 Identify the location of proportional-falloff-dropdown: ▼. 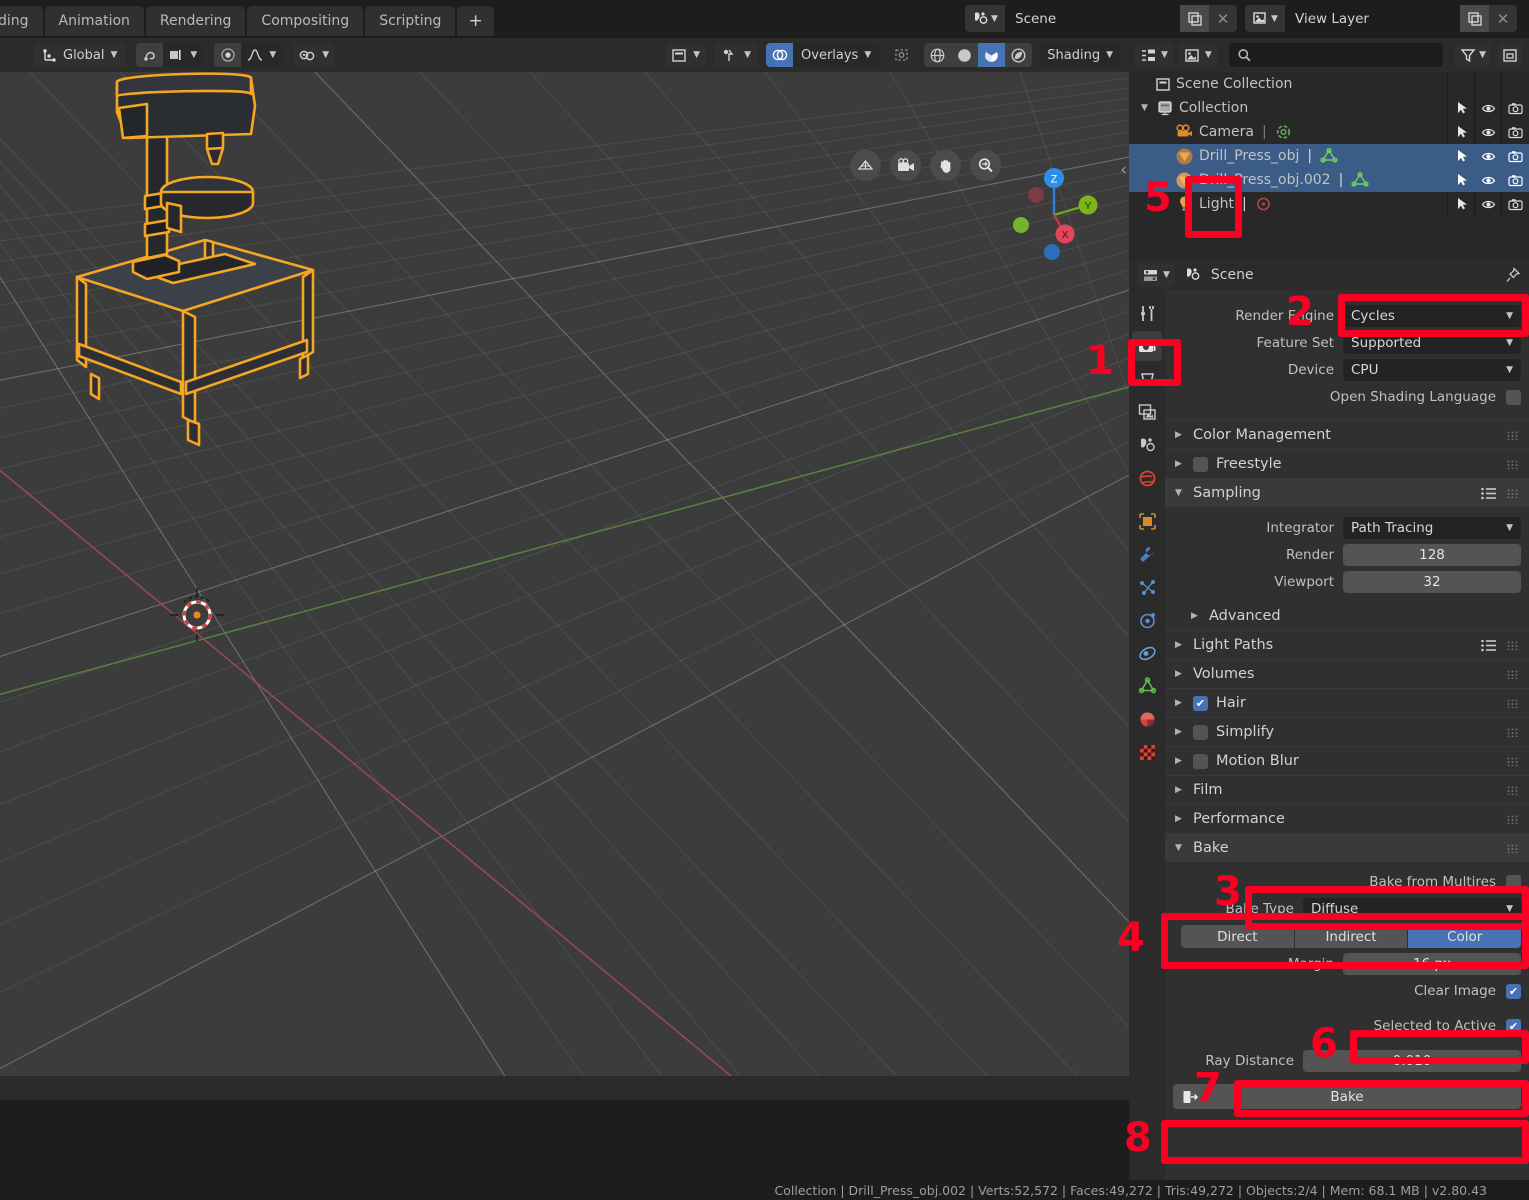
(262, 55).